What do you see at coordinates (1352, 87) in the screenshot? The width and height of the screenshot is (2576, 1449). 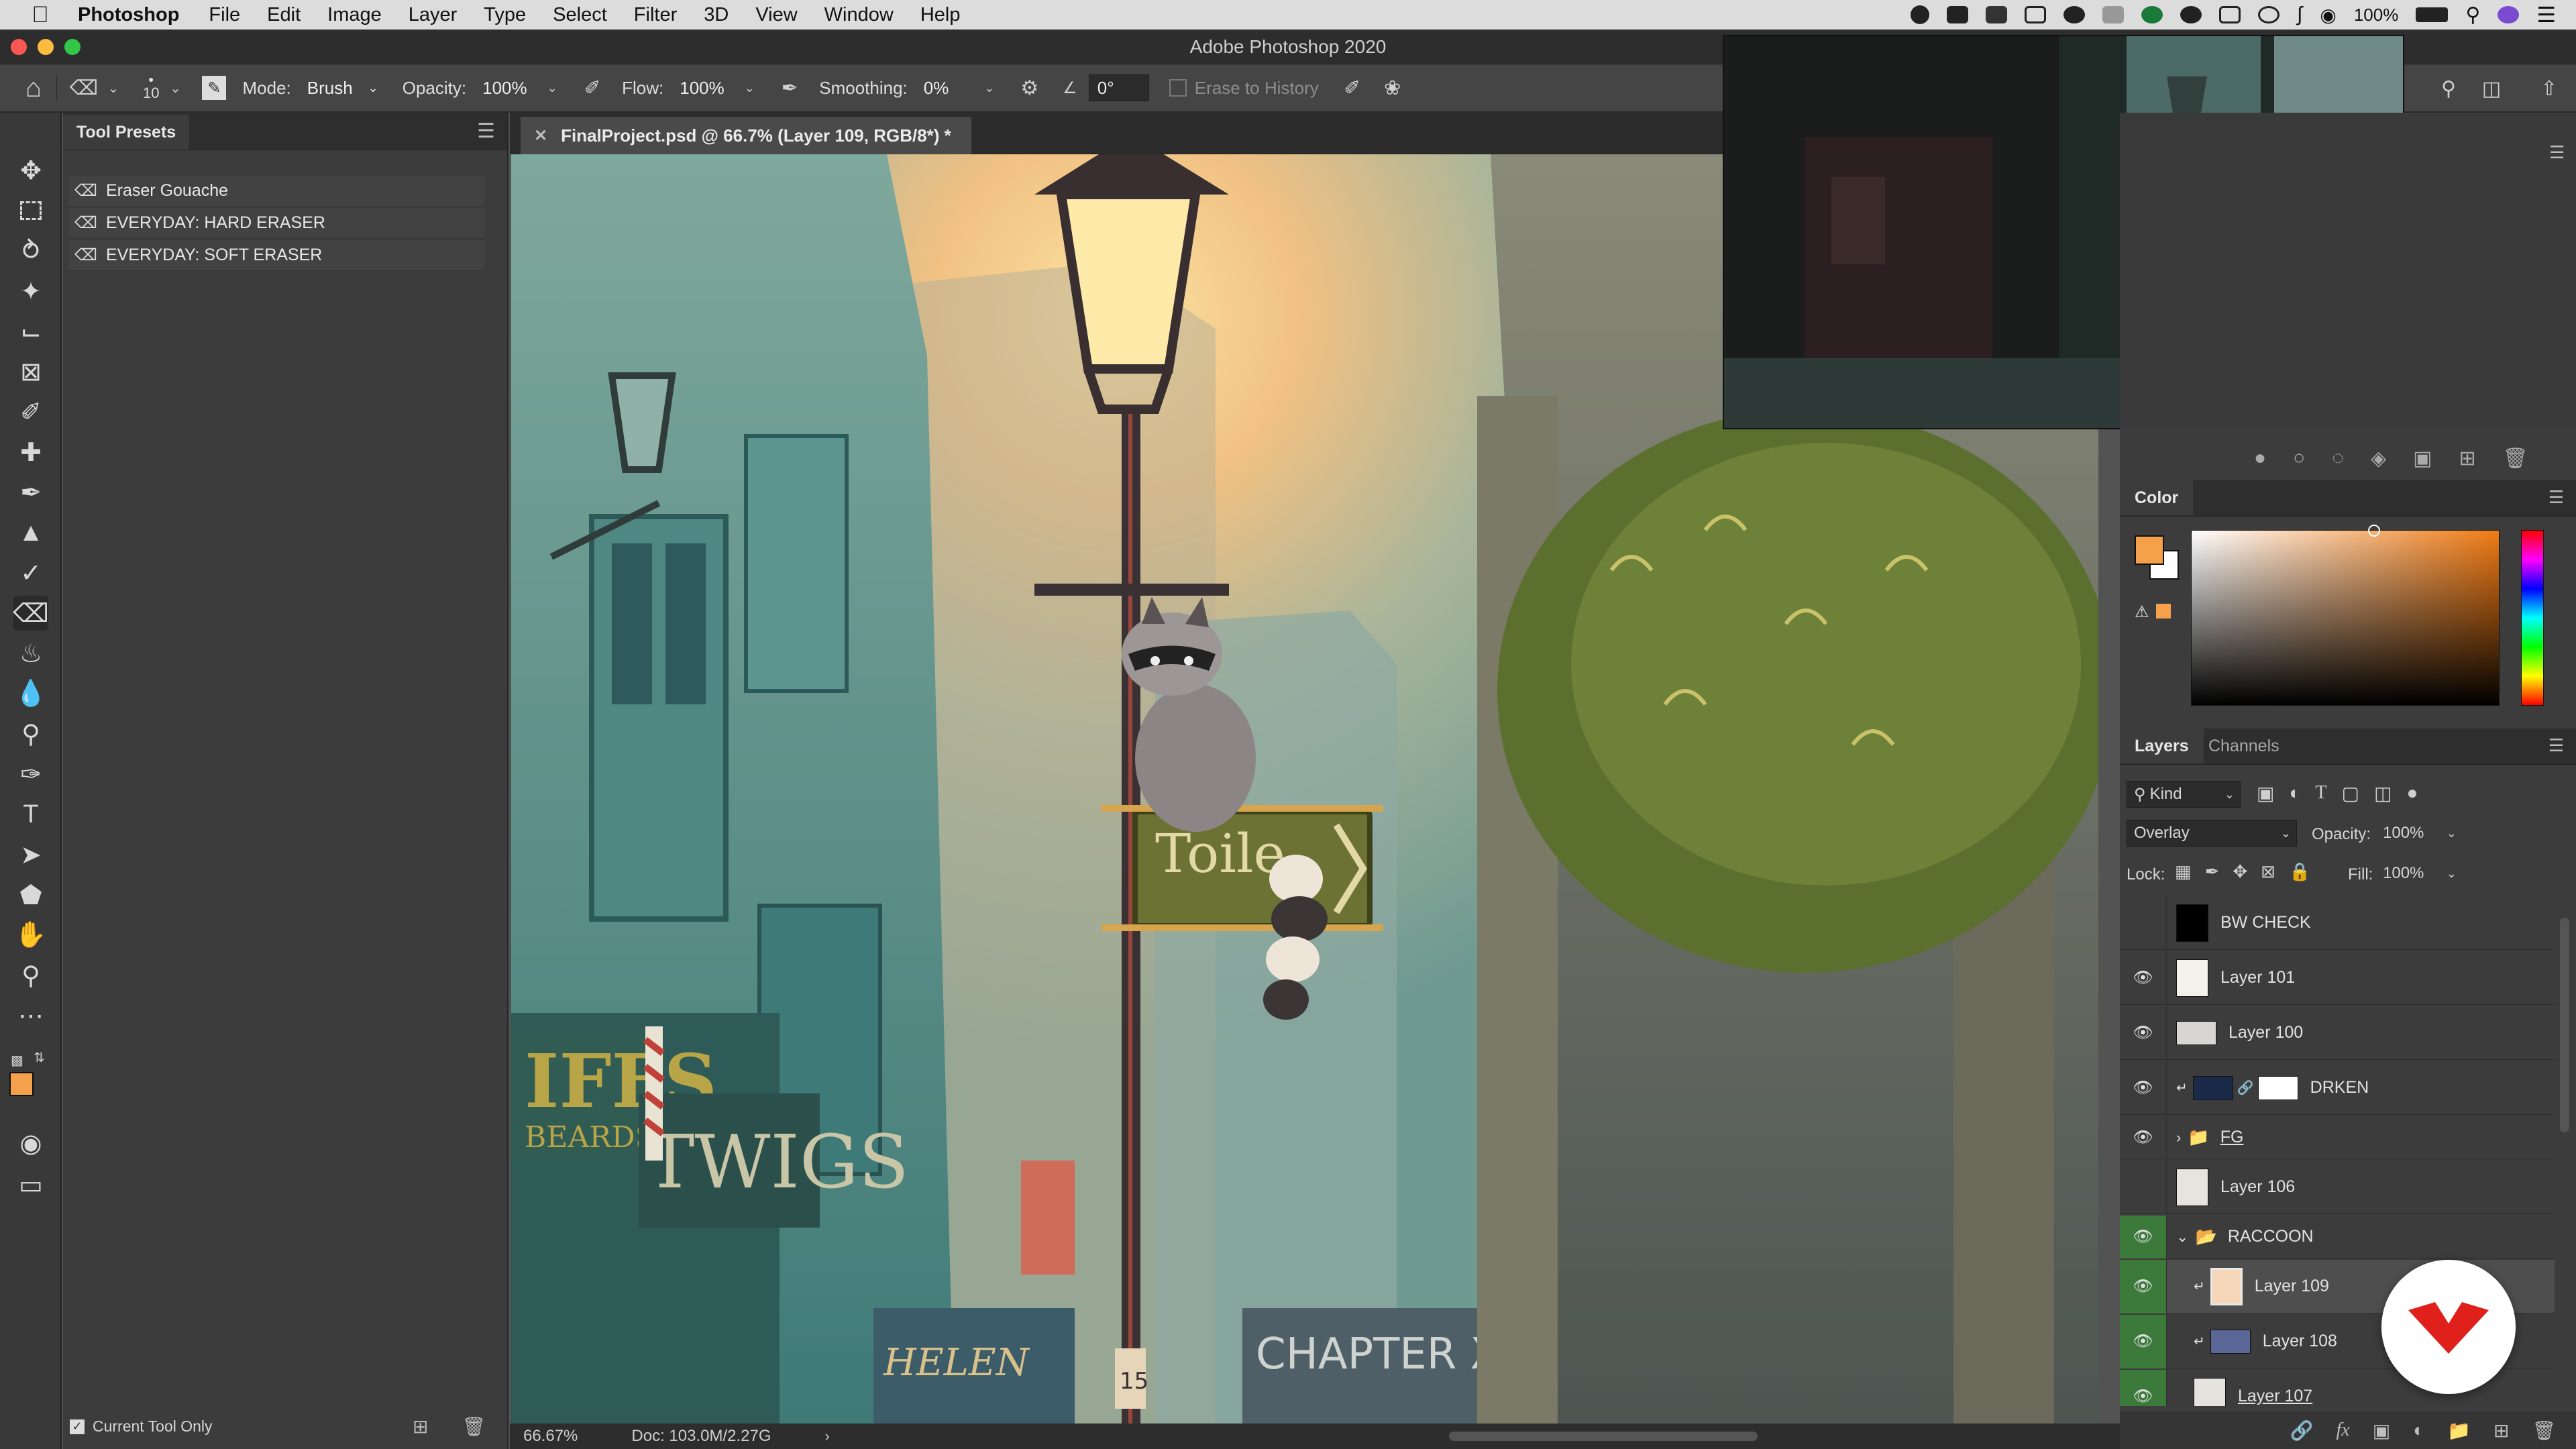 I see `pressure-size-icon: ✐` at bounding box center [1352, 87].